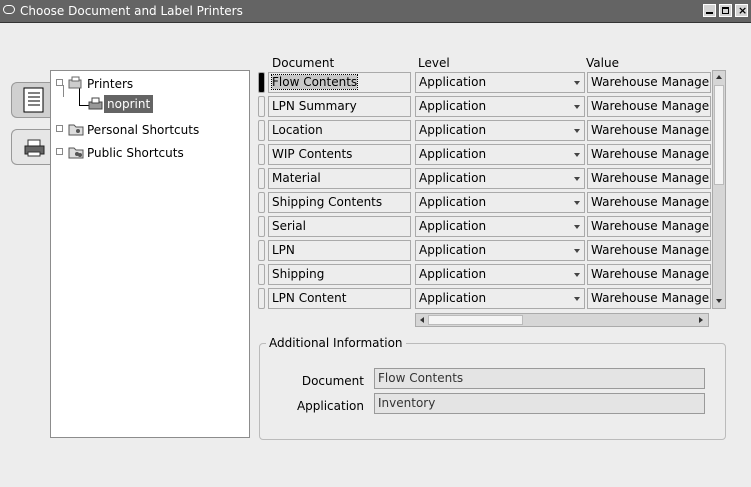 This screenshot has width=751, height=487. I want to click on tab-navigator, so click(31, 100).